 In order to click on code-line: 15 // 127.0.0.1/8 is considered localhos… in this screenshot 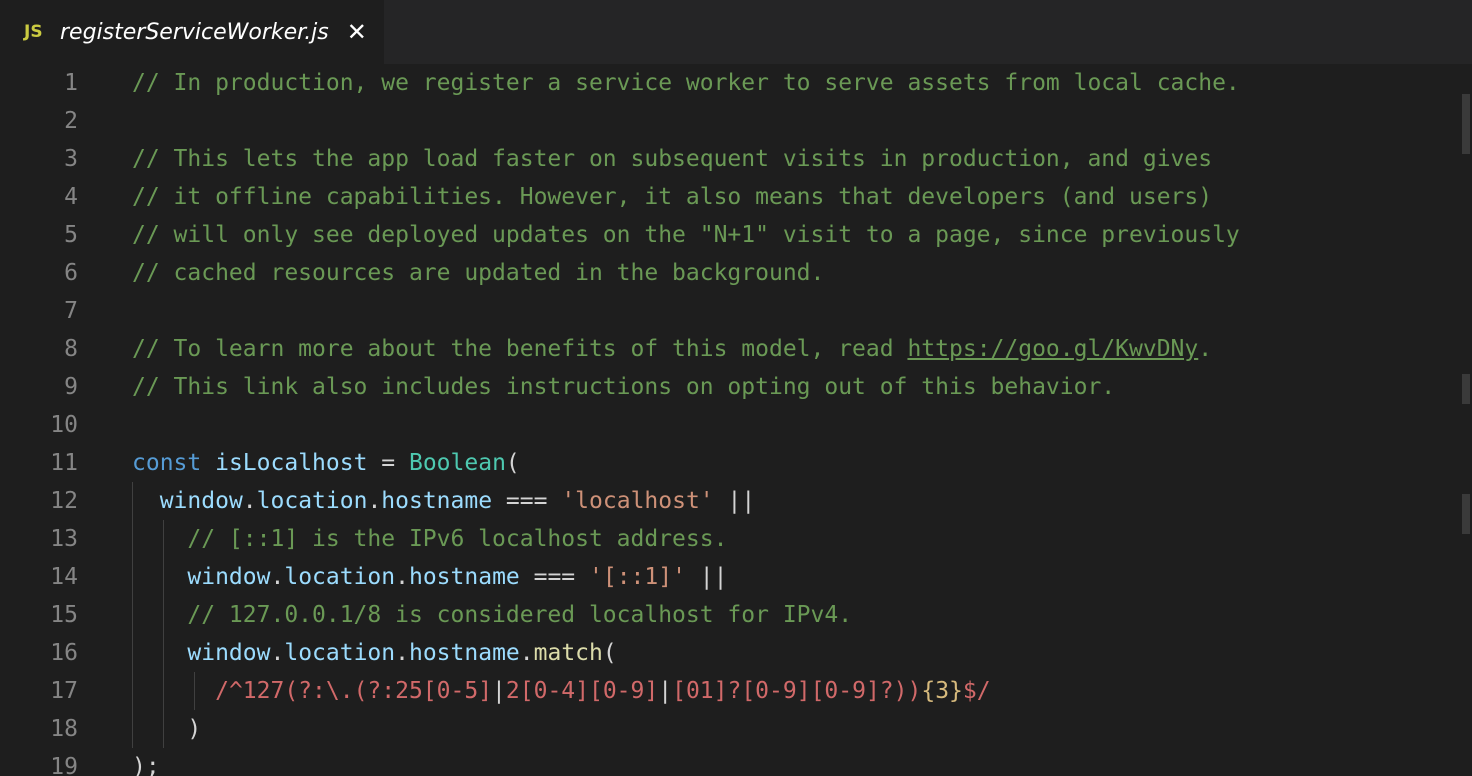, I will do `click(730, 615)`.